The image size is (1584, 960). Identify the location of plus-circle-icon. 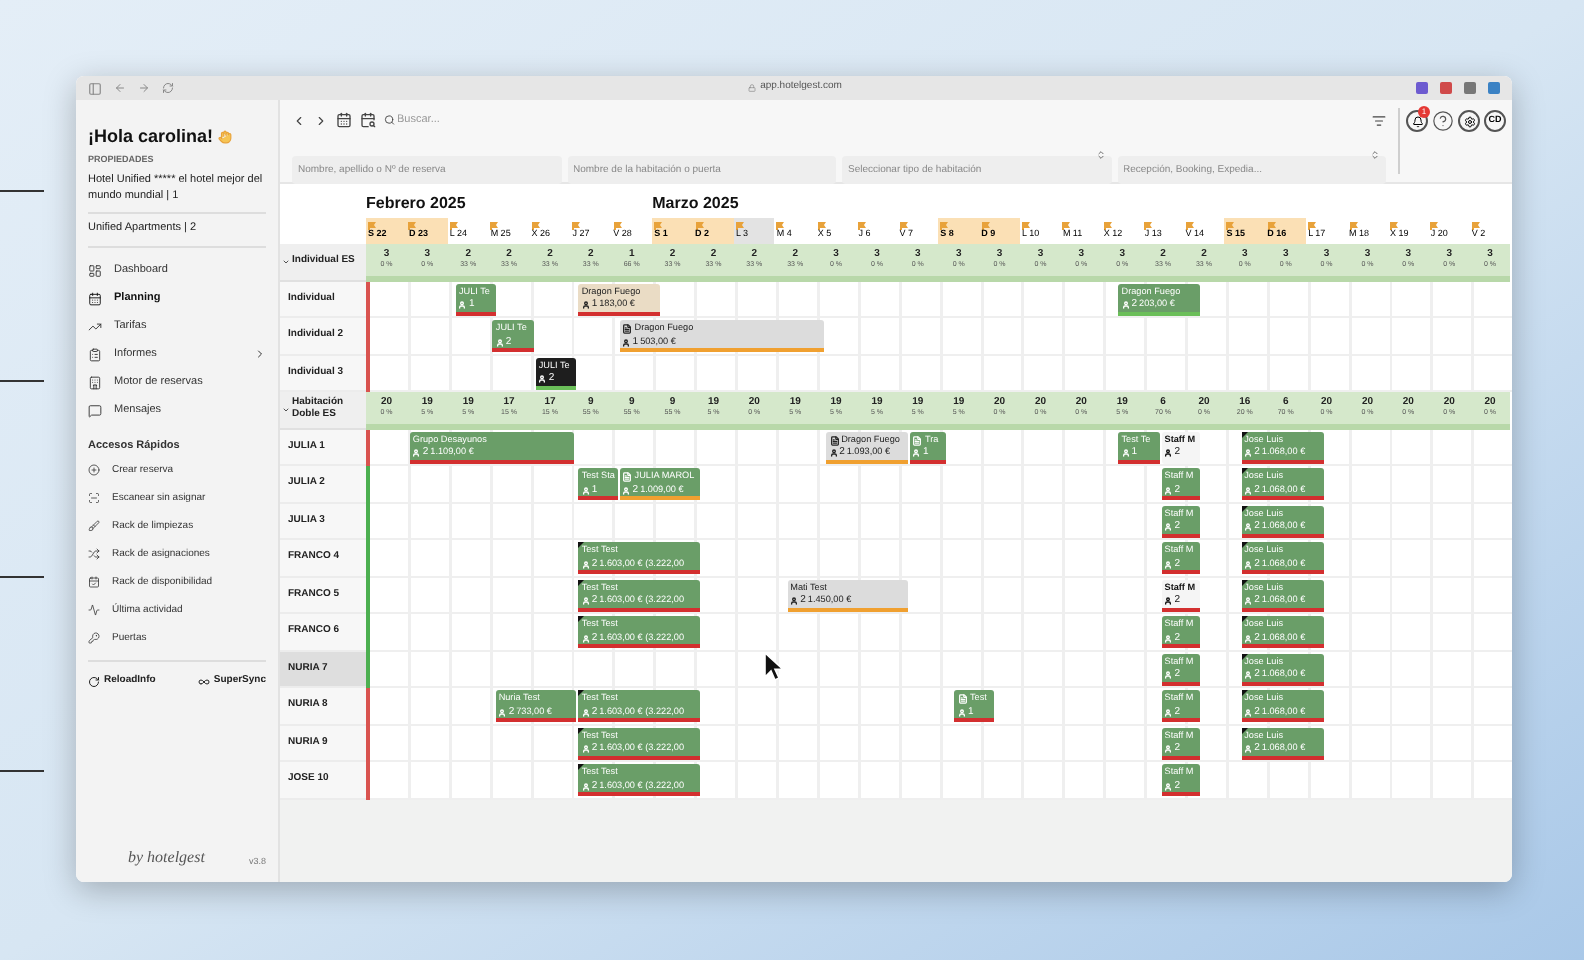
(94, 470).